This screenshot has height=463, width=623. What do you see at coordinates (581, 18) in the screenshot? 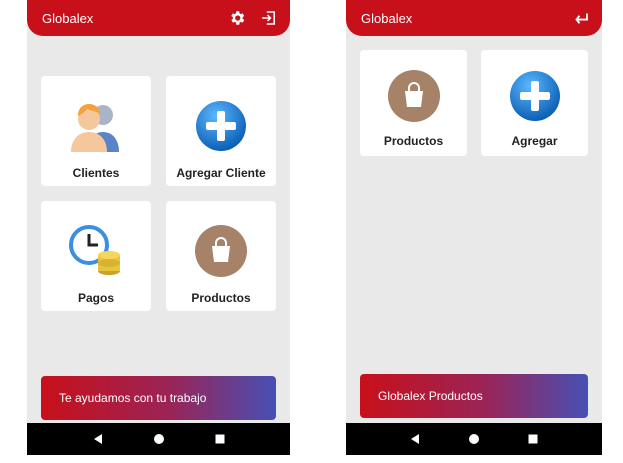
I see `return-arrow-icon` at bounding box center [581, 18].